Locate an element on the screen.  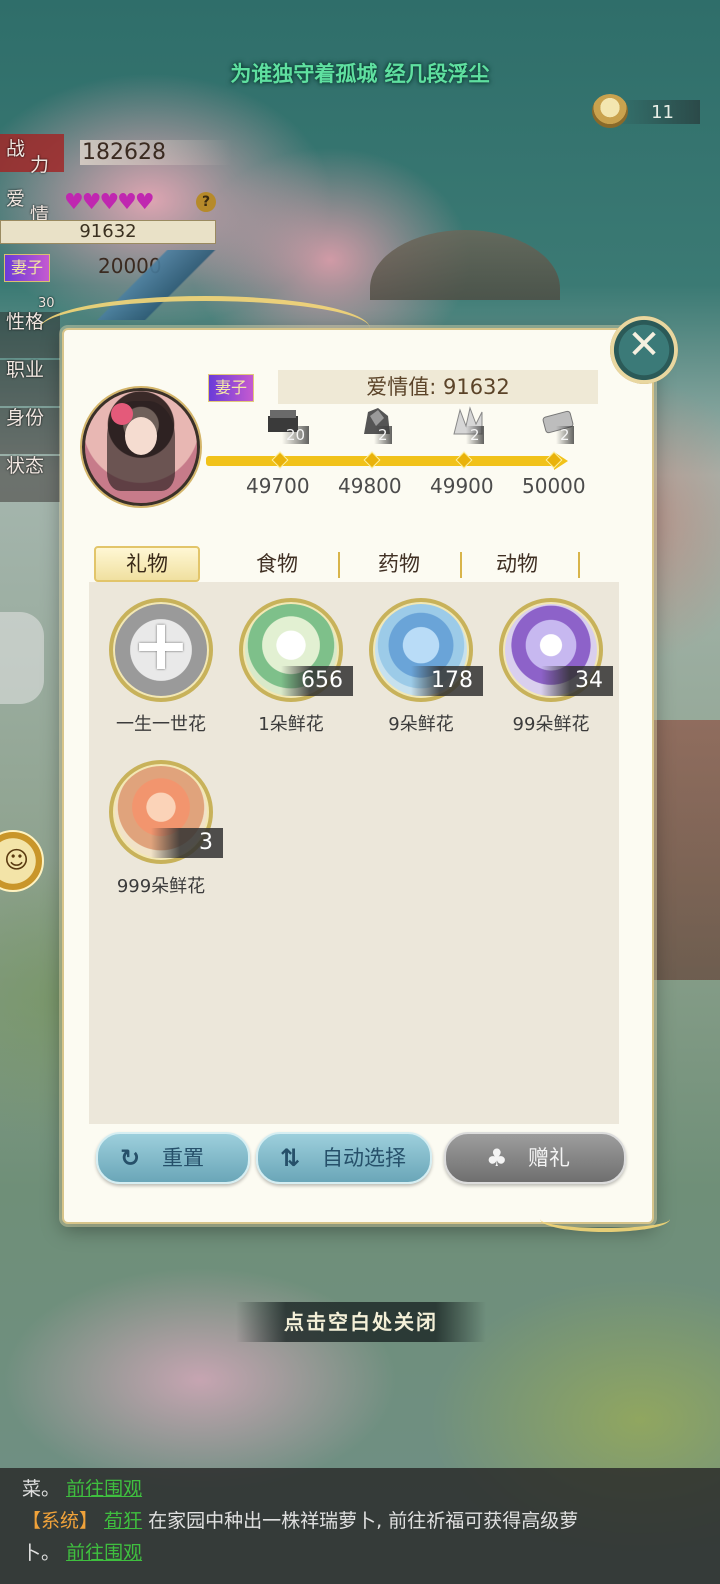
reward-count: 20 is located at coordinates (296, 435).